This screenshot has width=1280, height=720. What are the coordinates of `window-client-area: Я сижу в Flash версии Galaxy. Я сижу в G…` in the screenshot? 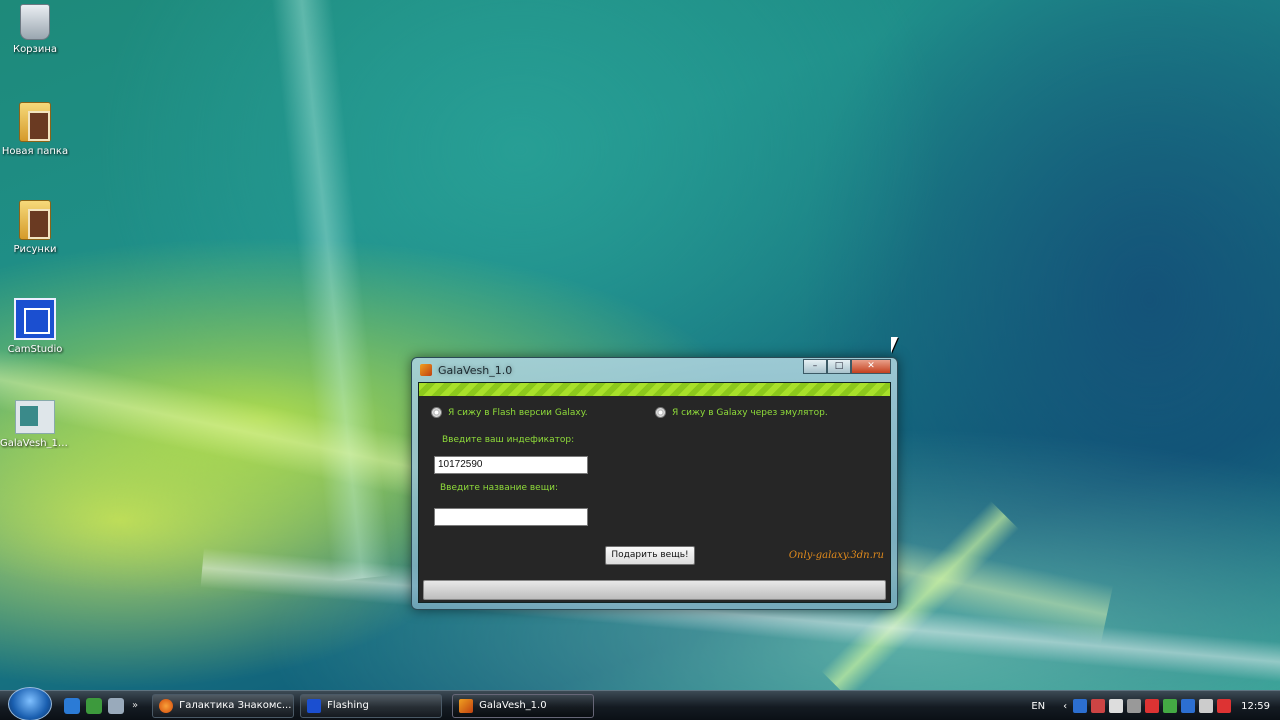 It's located at (654, 492).